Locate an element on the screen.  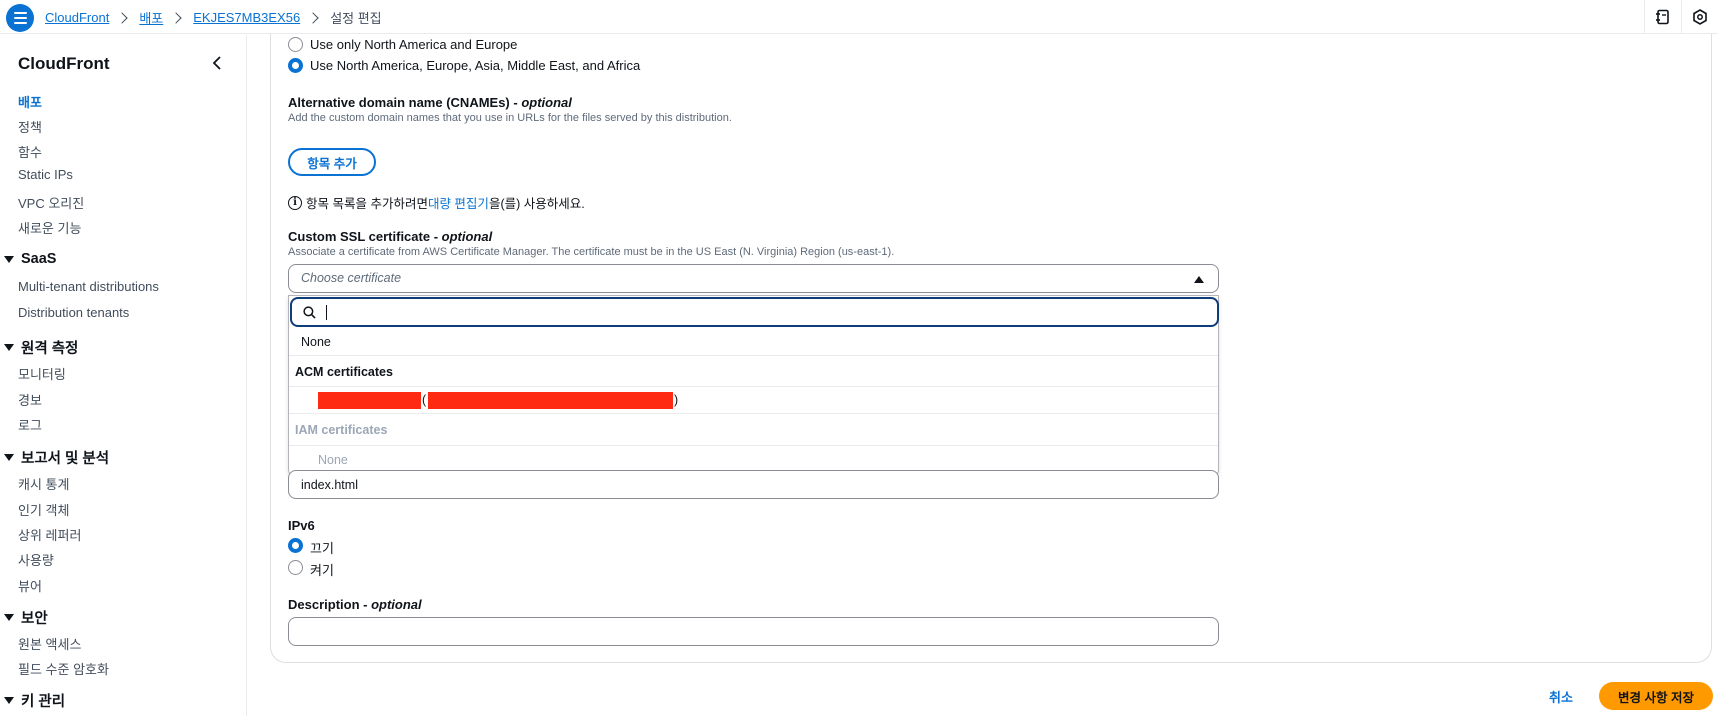
certificate-search-input is located at coordinates (754, 312).